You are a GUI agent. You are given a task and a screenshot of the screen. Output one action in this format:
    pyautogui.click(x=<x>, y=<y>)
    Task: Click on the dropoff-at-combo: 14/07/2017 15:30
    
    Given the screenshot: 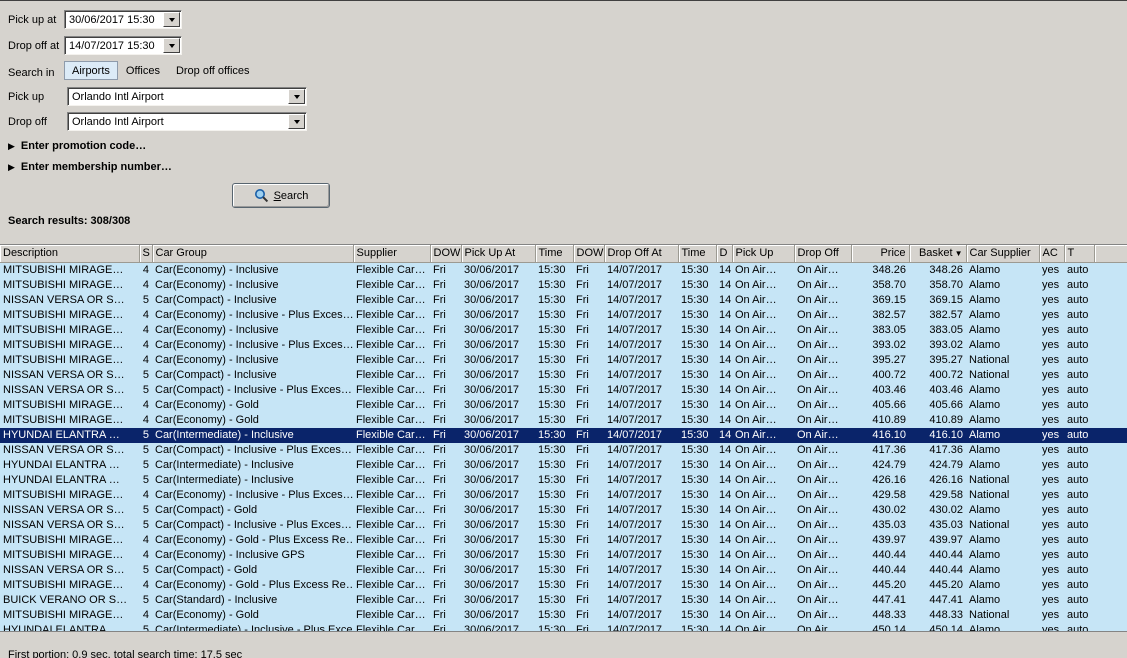 What is the action you would take?
    pyautogui.click(x=123, y=45)
    